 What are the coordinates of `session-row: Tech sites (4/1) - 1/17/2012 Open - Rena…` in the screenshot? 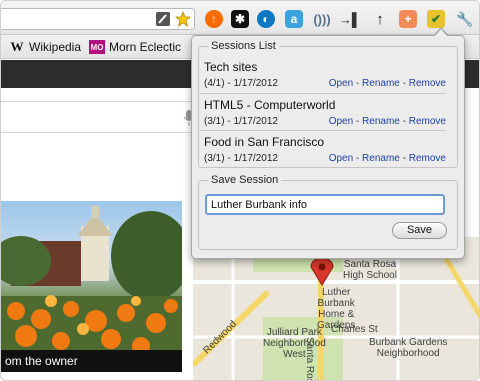 It's located at (323, 78).